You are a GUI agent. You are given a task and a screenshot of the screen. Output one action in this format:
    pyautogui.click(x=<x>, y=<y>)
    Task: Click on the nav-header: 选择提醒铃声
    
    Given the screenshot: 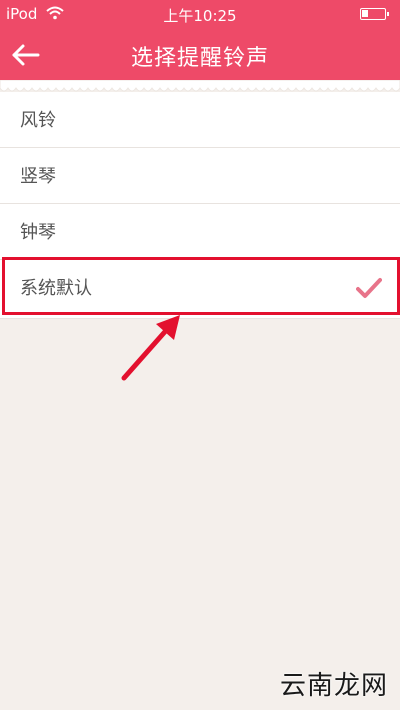 What is the action you would take?
    pyautogui.click(x=200, y=55)
    